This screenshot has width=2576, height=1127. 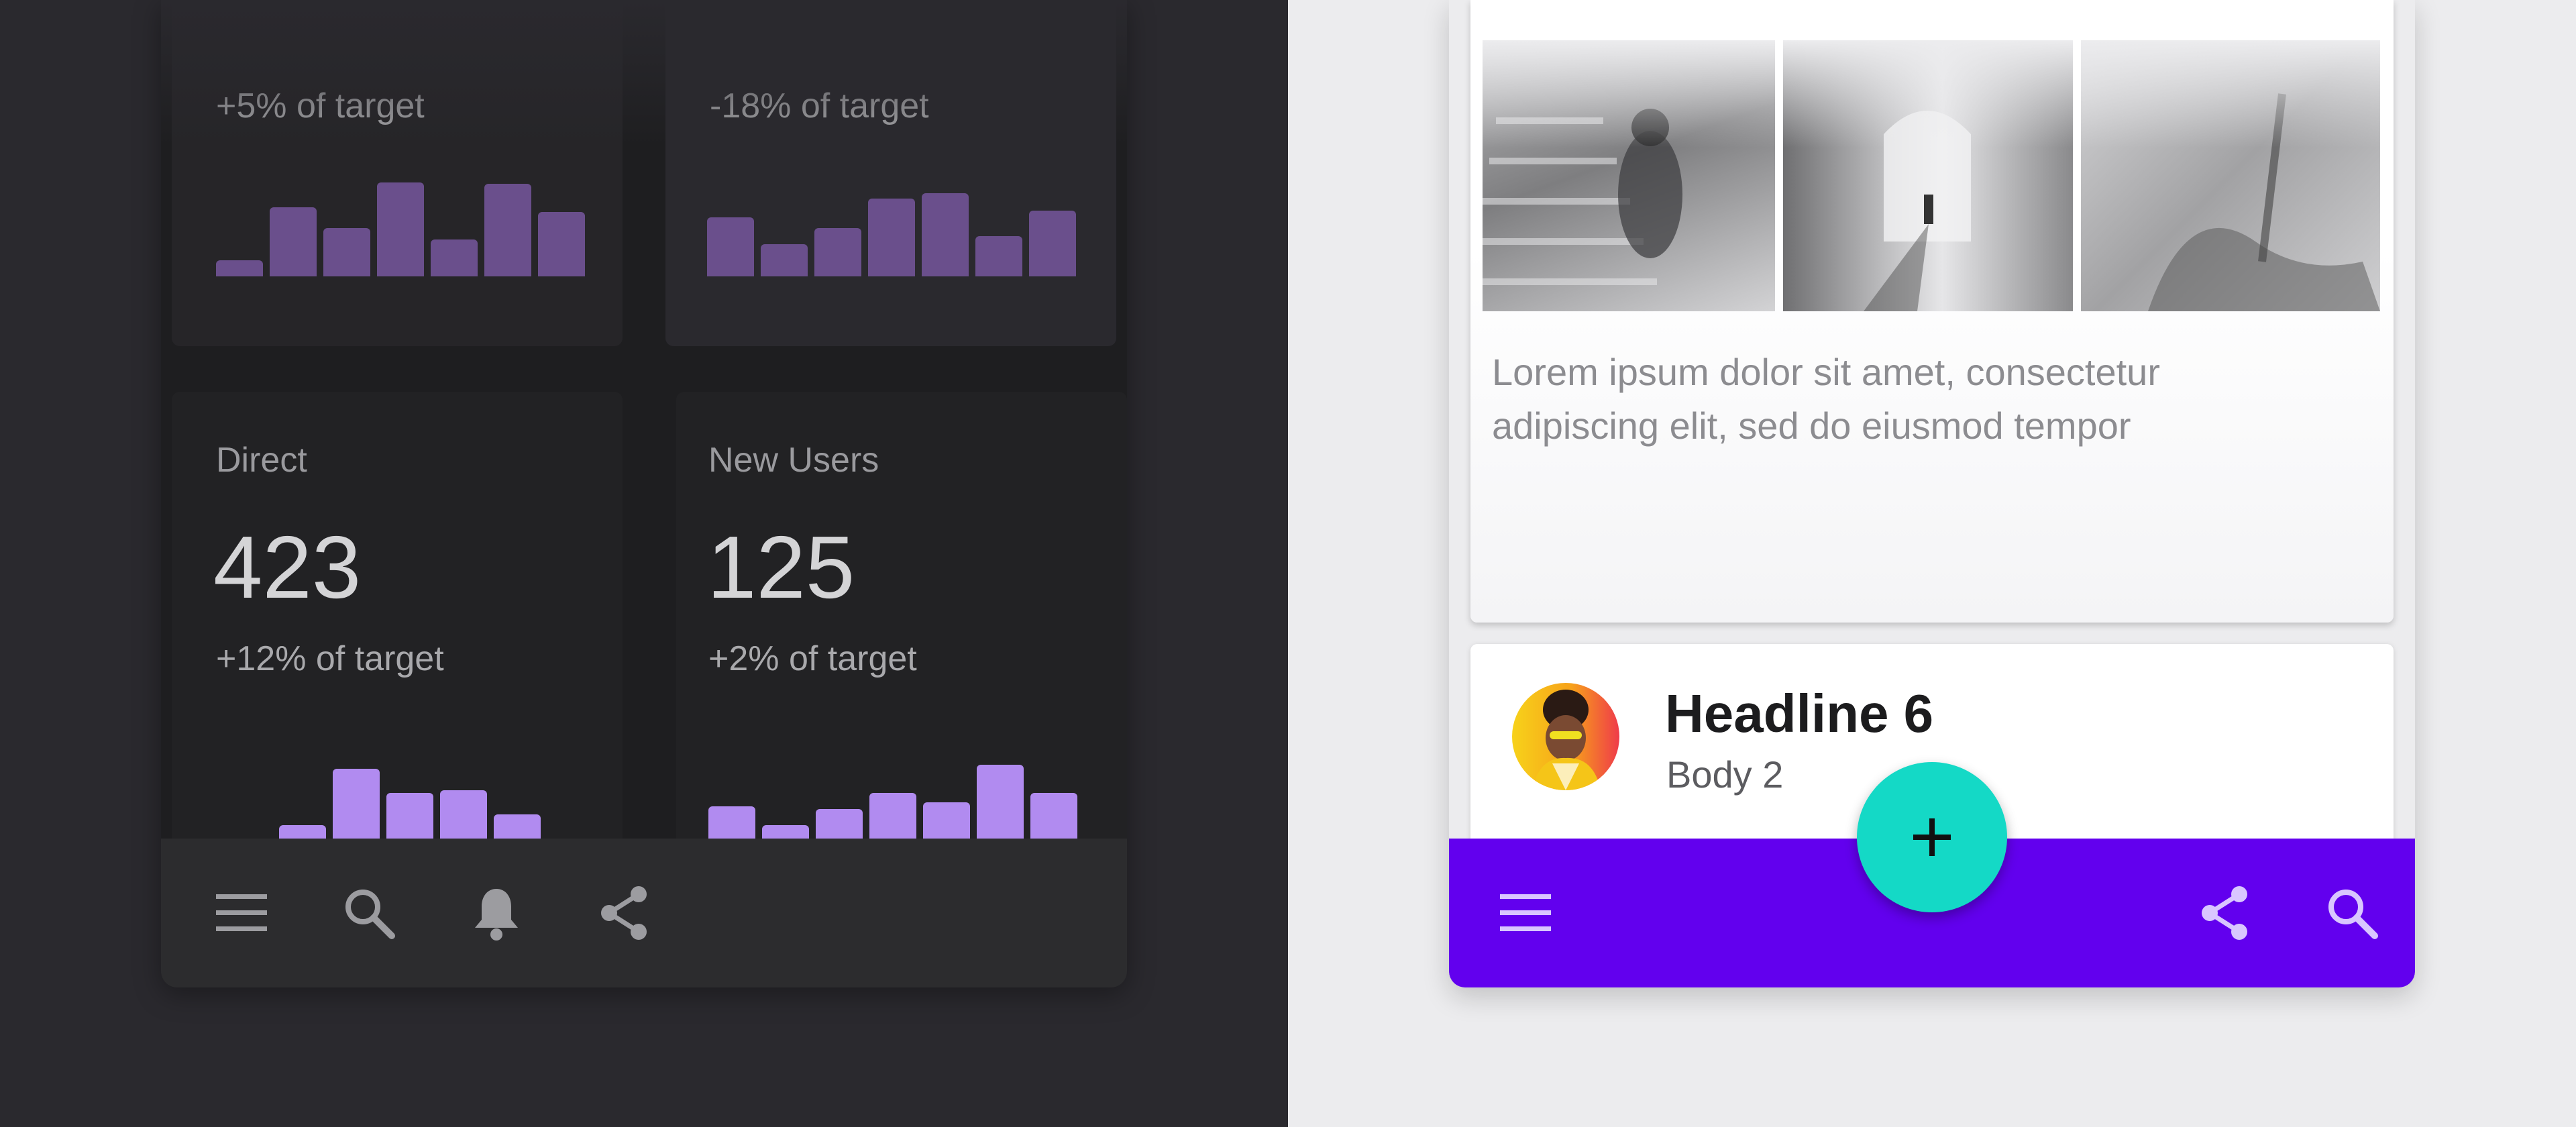 What do you see at coordinates (819, 106) in the screenshot?
I see `stat-card-subtitle: -18% of target` at bounding box center [819, 106].